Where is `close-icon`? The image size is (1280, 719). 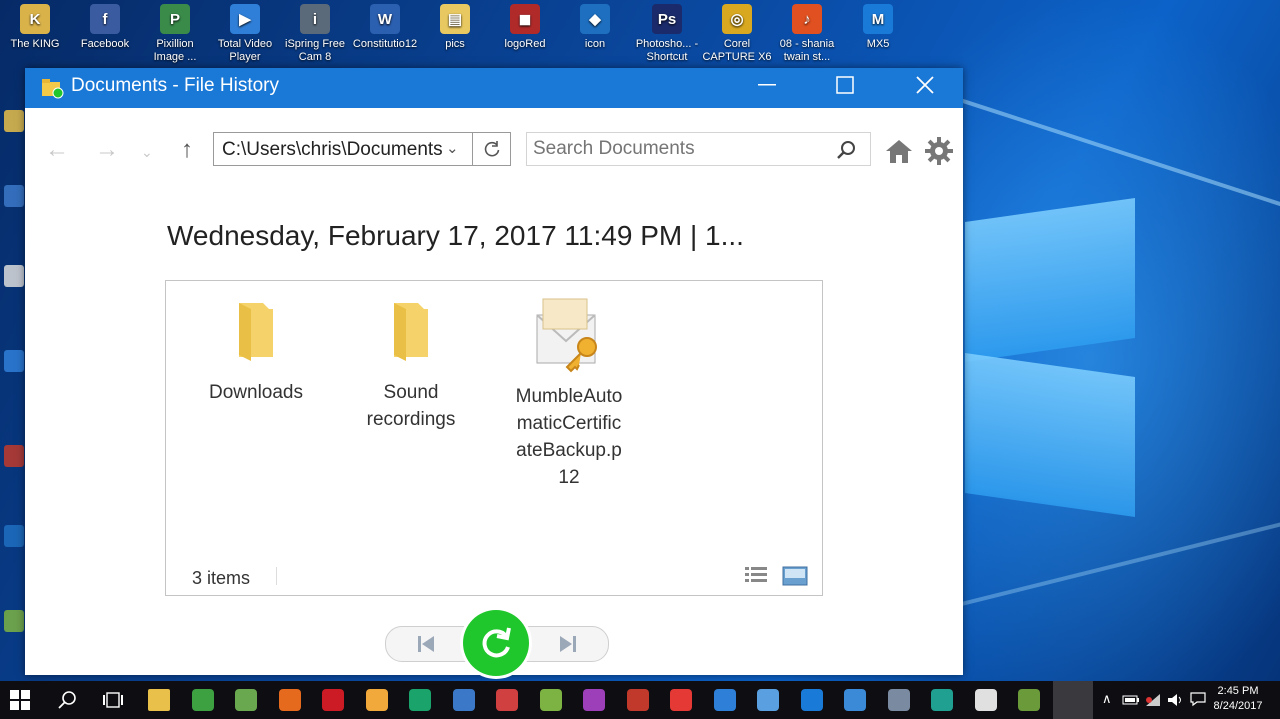
close-icon is located at coordinates (925, 85).